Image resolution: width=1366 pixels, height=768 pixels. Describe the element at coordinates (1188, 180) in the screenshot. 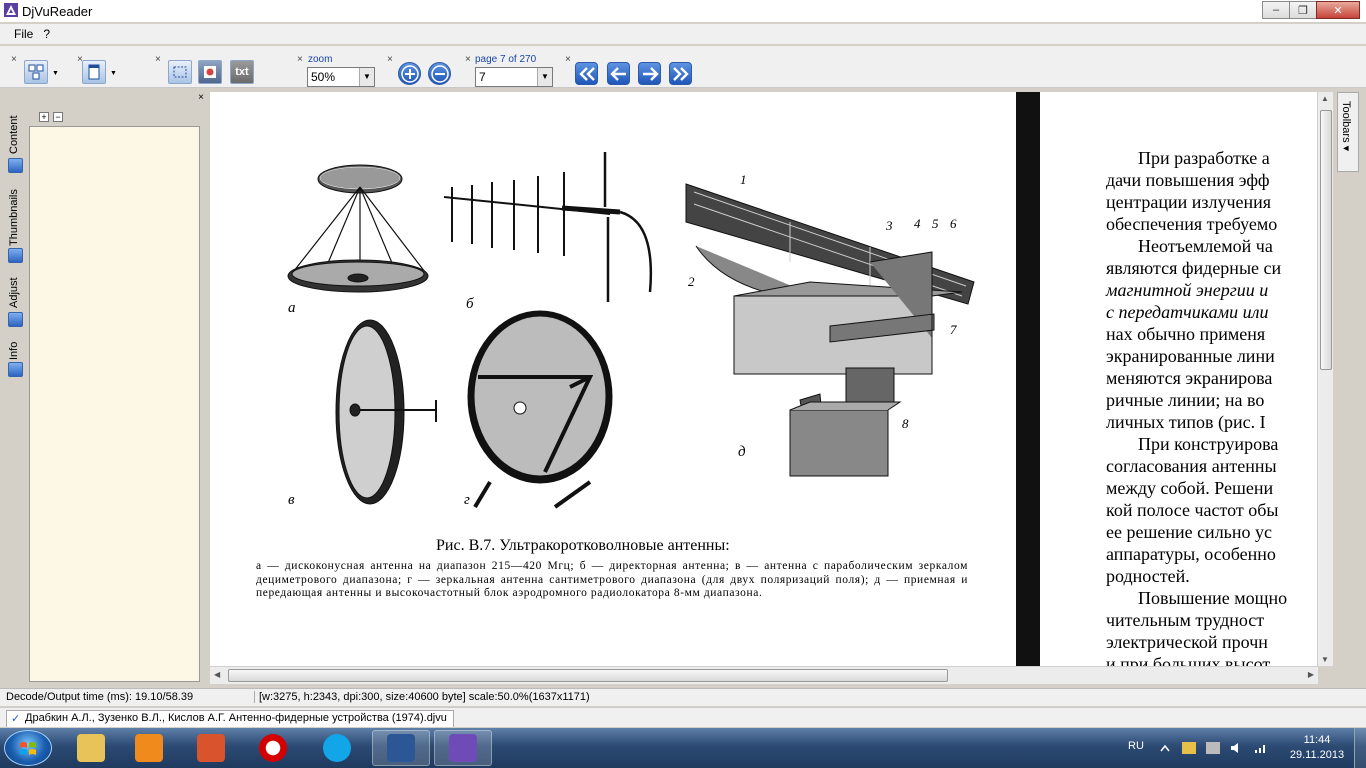

I see `text-line: дачи повышения эфф` at that location.